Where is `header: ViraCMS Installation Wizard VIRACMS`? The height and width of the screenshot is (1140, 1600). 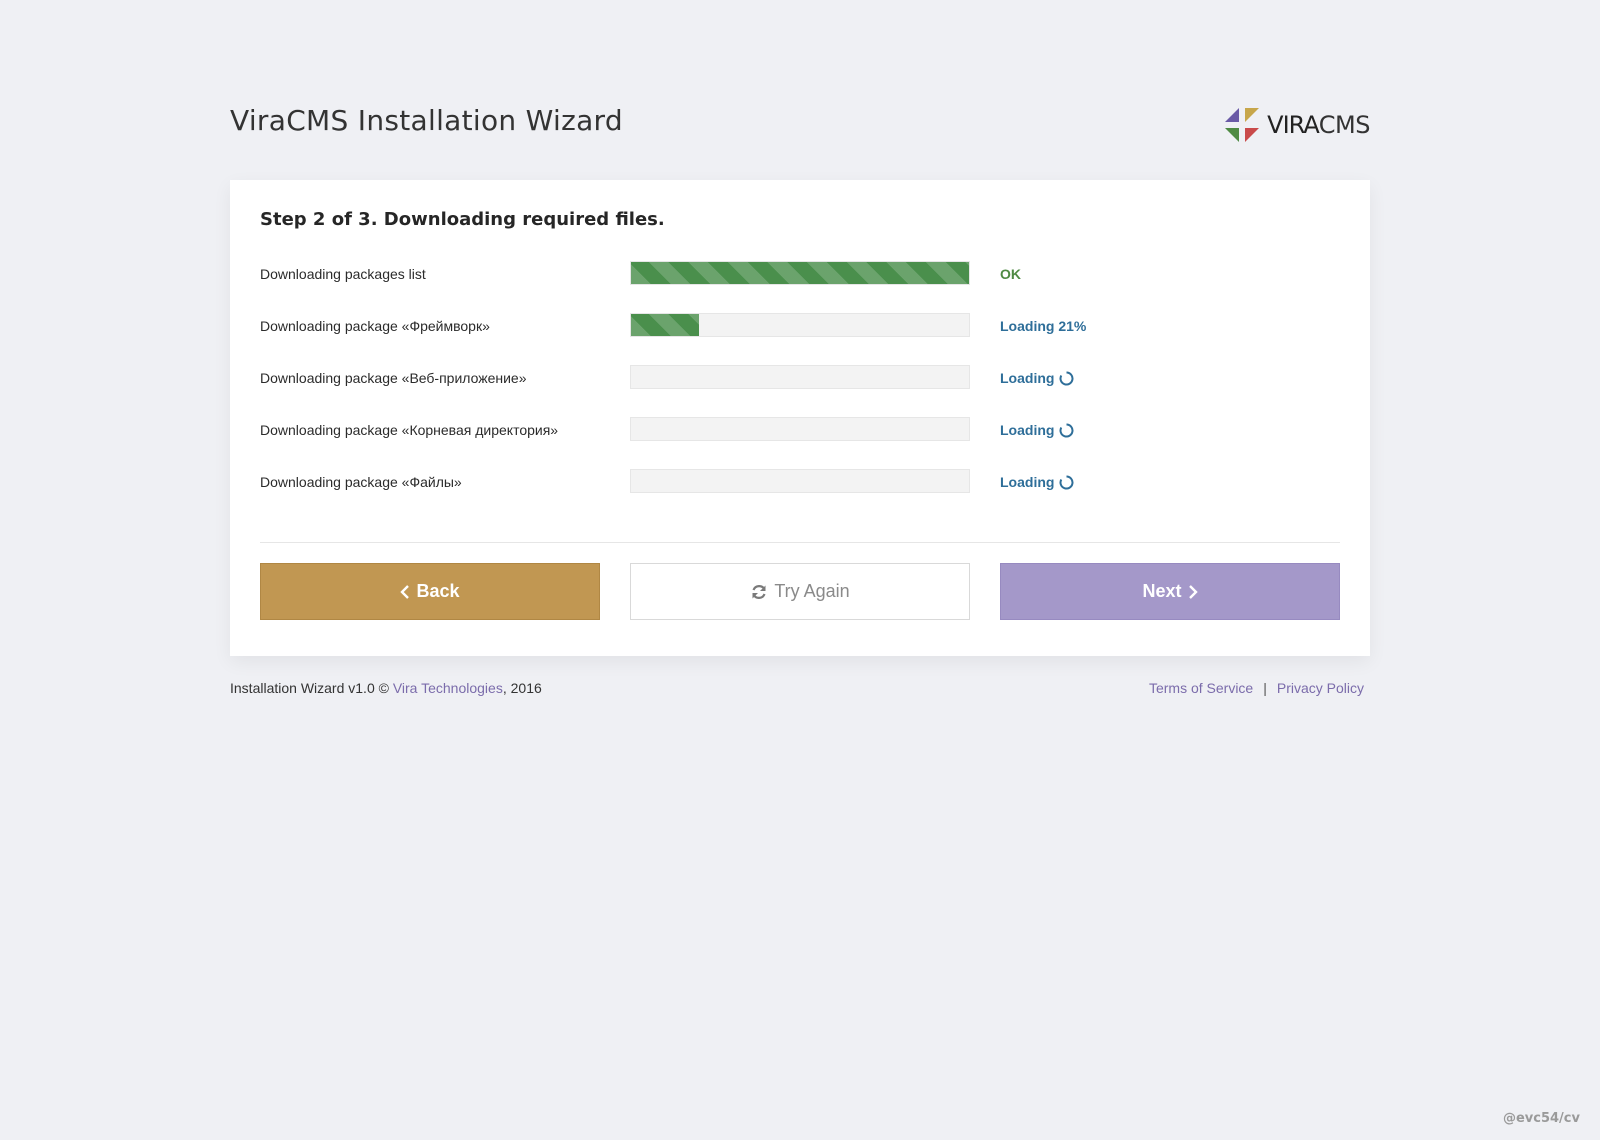 header: ViraCMS Installation Wizard VIRACMS is located at coordinates (800, 90).